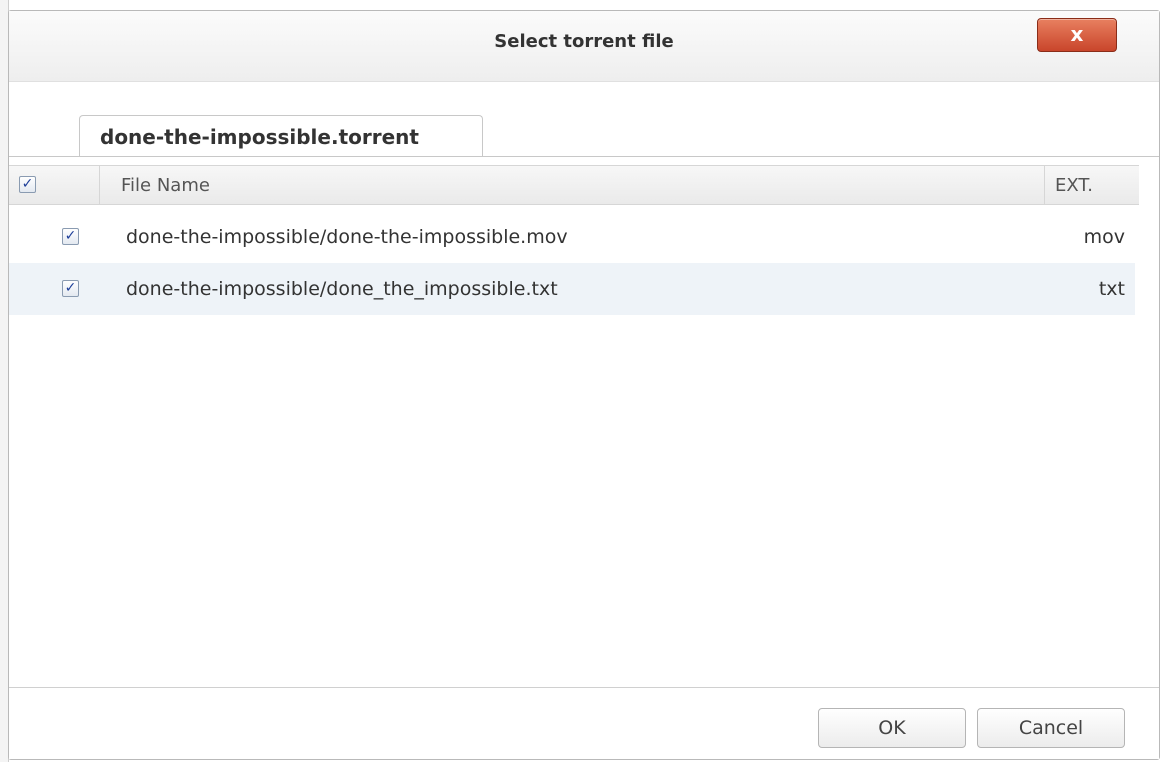 Image resolution: width=1164 pixels, height=762 pixels. Describe the element at coordinates (574, 185) in the screenshot. I see `grid-header: ✓ File Name EXT.` at that location.